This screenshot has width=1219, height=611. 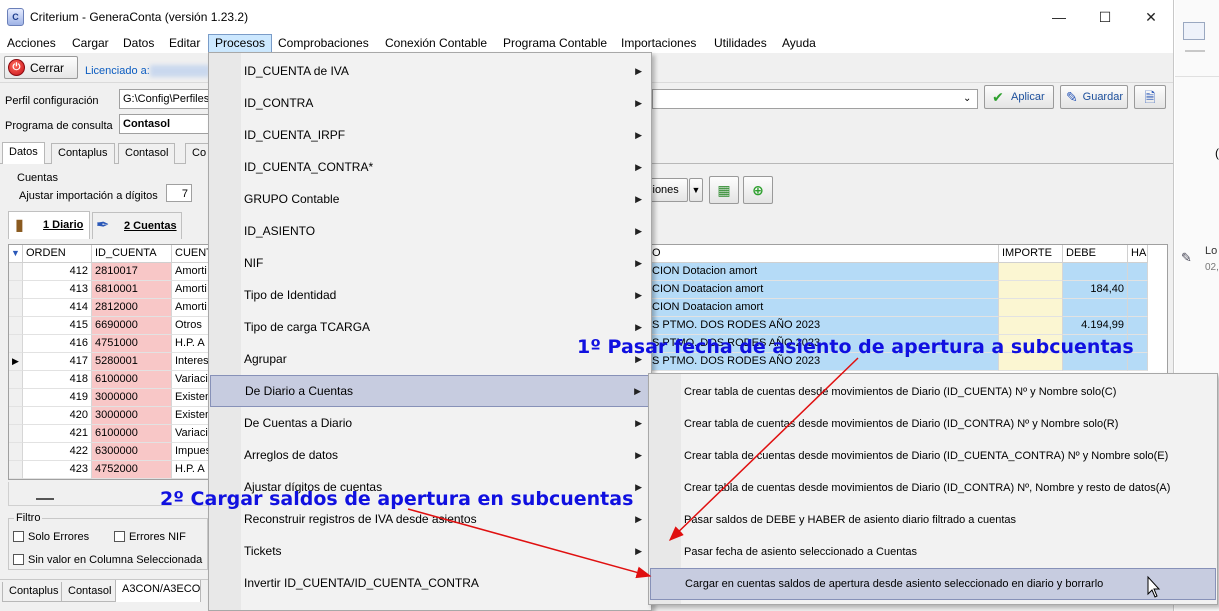 I want to click on mouse-cursor-icon, so click(x=1154, y=586).